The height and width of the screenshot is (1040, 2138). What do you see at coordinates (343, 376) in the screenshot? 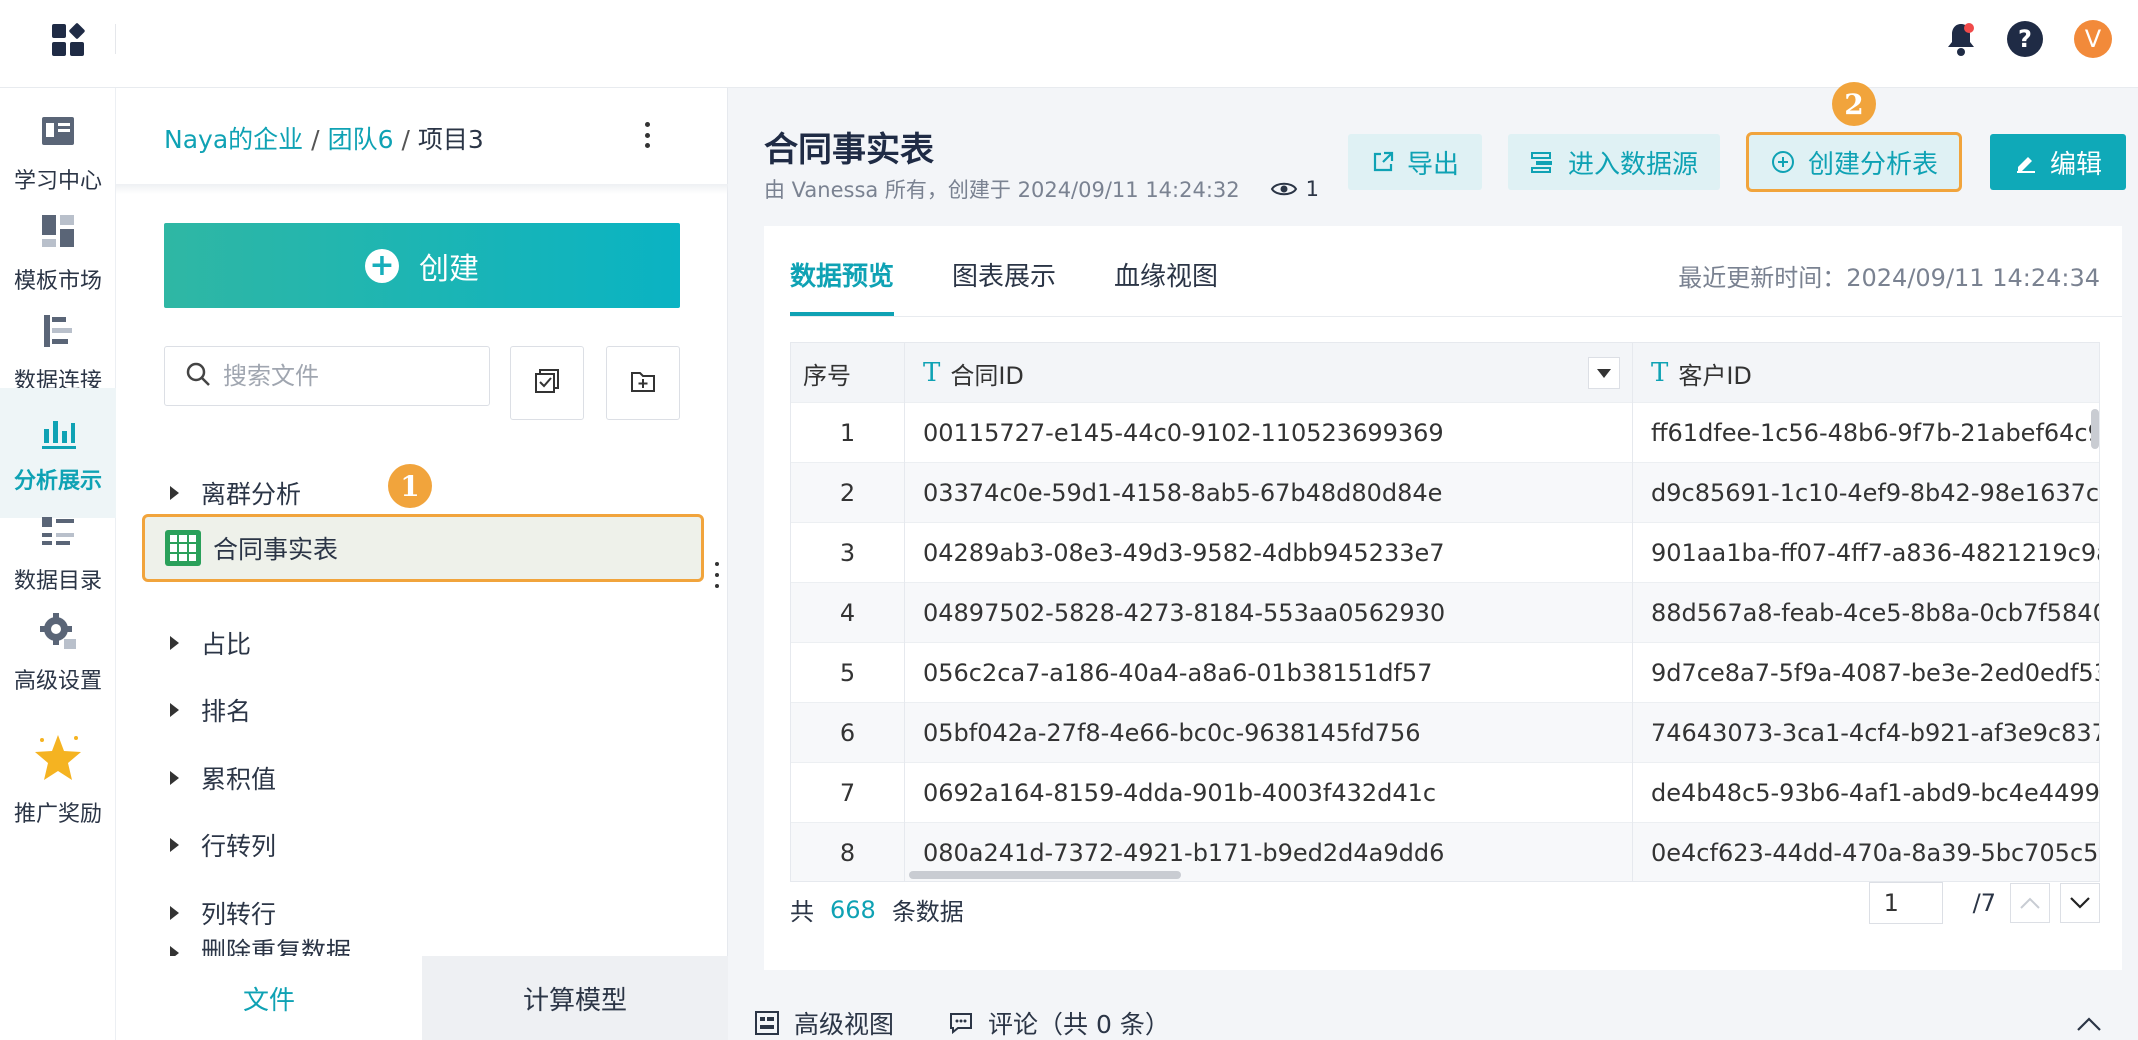
I see `search-input` at bounding box center [343, 376].